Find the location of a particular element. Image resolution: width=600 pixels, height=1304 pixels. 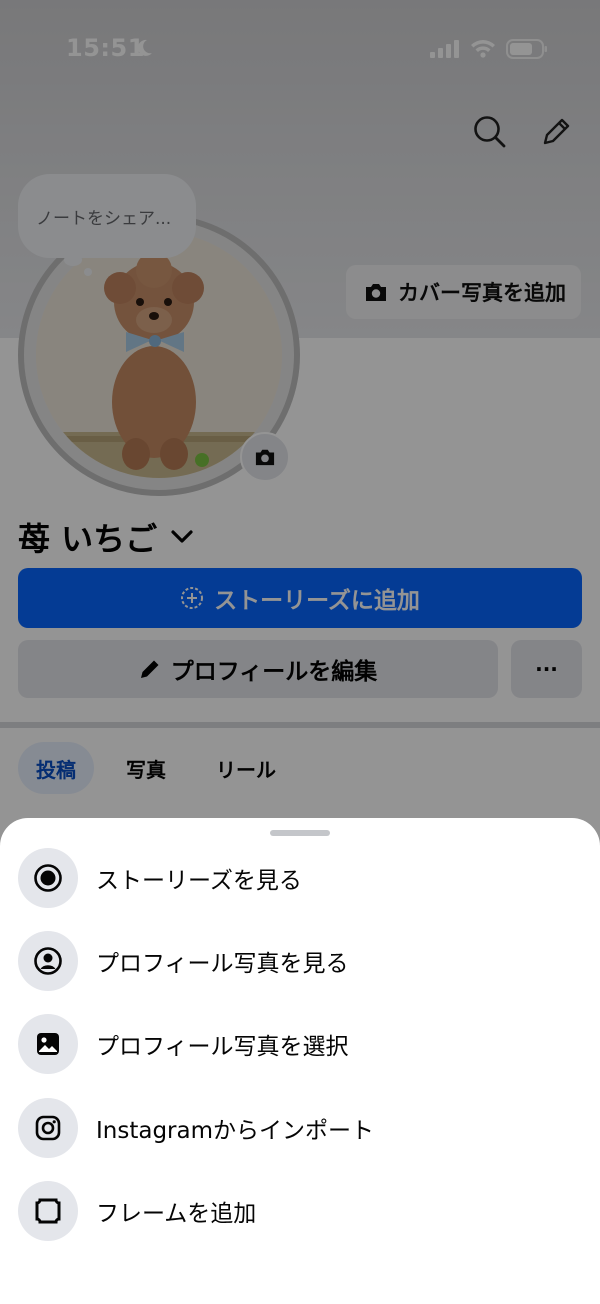

sheet-item-choose-profile-photo: プロフィール写真を選択 is located at coordinates (183, 1044).